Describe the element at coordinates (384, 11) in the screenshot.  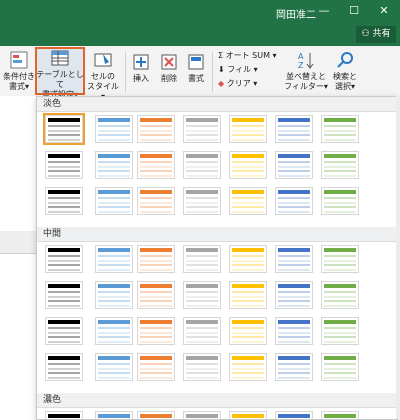
I see `close-button: ✕` at that location.